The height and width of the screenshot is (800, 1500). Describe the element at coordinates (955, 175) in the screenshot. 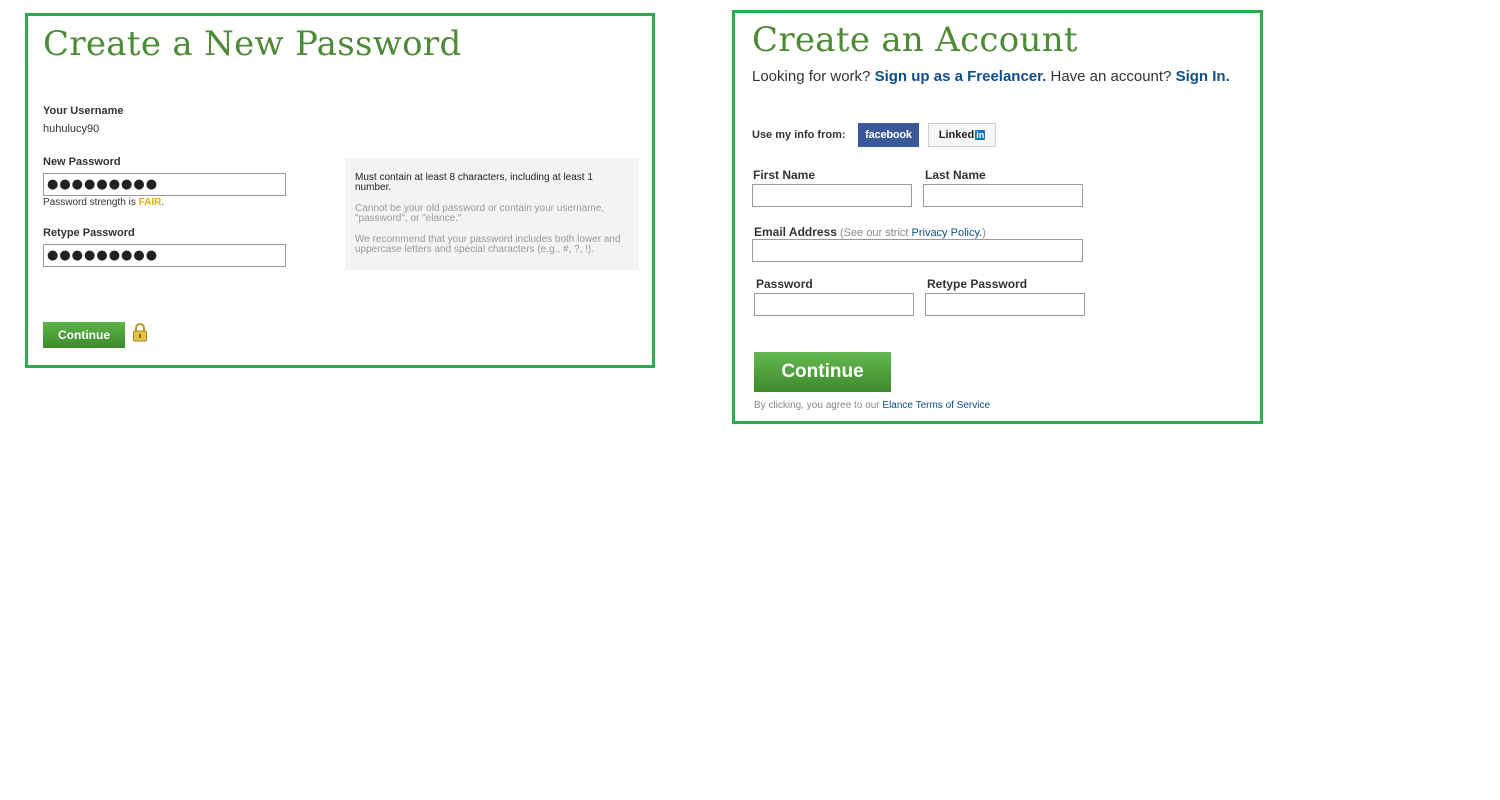

I see `last-name-label: Last Name` at that location.